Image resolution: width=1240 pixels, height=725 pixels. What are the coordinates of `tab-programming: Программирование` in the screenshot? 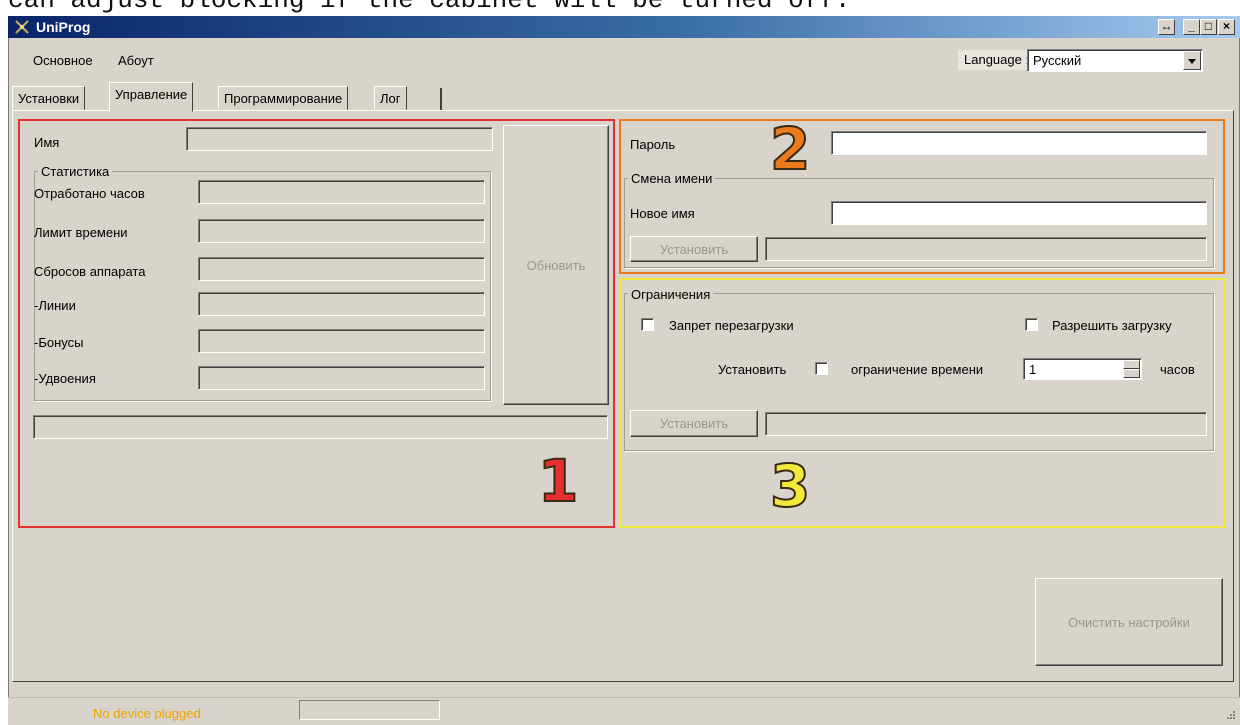 It's located at (283, 98).